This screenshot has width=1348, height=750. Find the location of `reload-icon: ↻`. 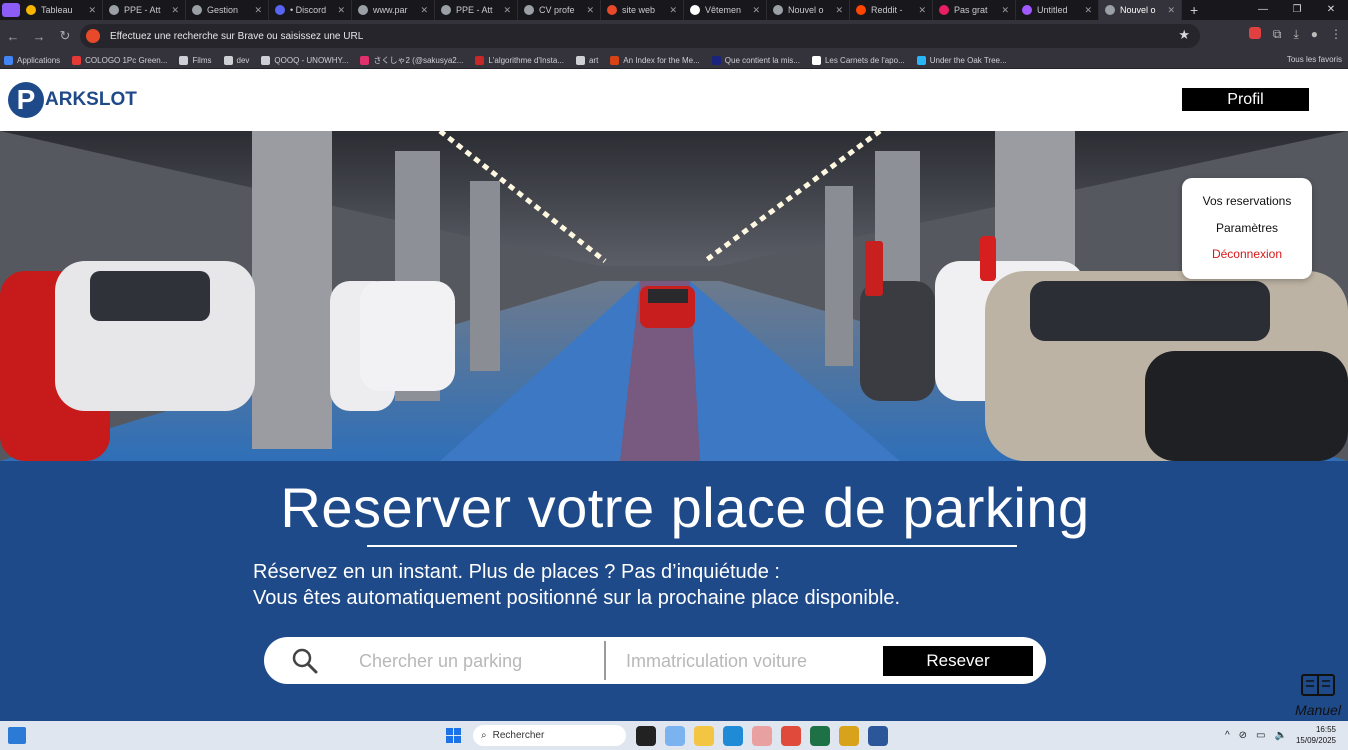

reload-icon: ↻ is located at coordinates (65, 36).